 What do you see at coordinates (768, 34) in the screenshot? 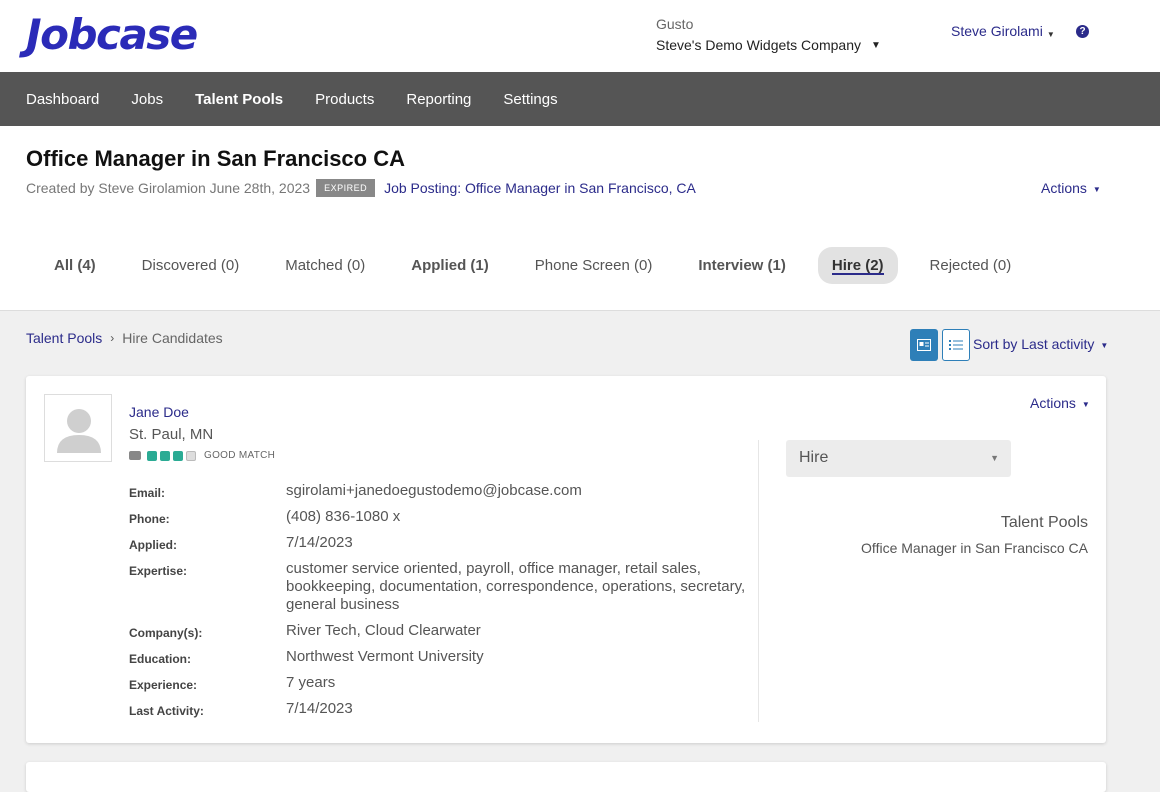
I see `company-switcher: Gusto Steve's Demo Widgets Company ▼` at bounding box center [768, 34].